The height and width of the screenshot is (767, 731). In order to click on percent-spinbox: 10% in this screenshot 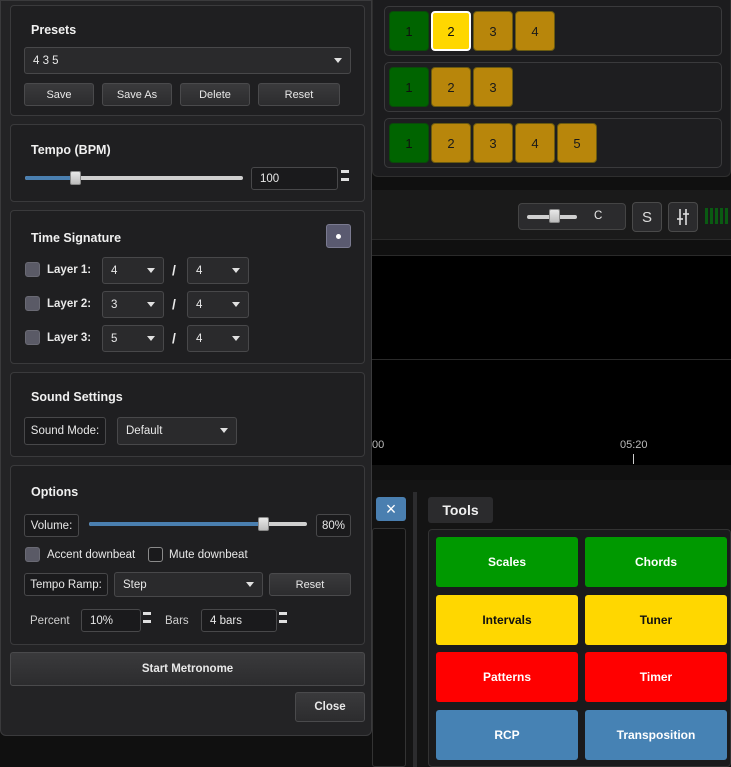, I will do `click(111, 620)`.